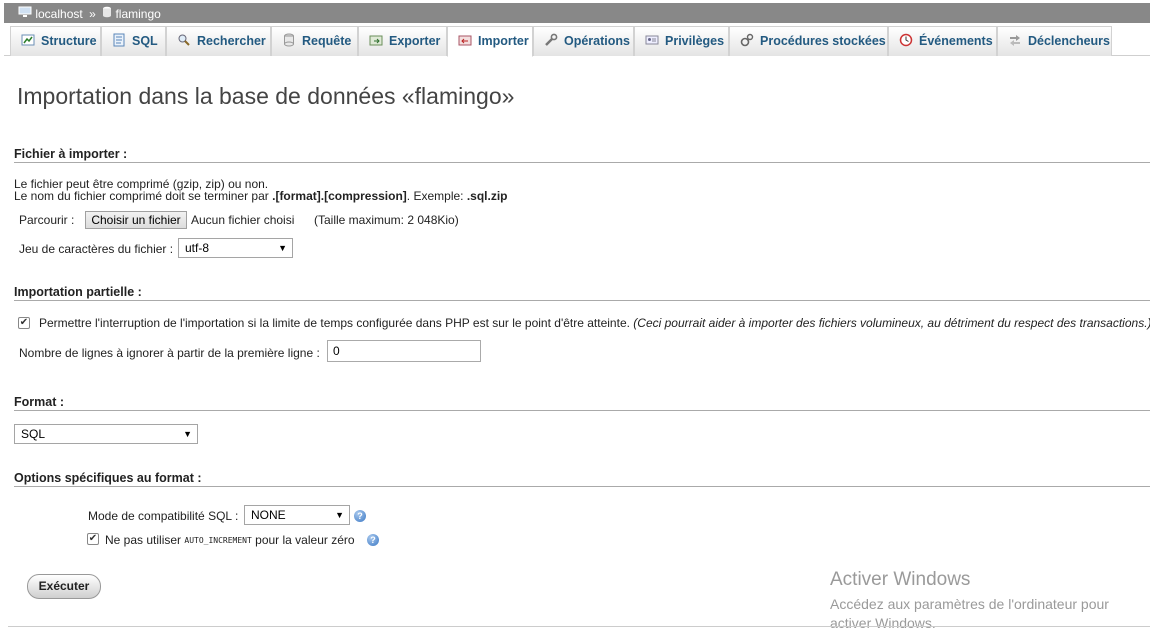 The image size is (1150, 633). Describe the element at coordinates (197, 248) in the screenshot. I see `charset-select-value: utf-8` at that location.